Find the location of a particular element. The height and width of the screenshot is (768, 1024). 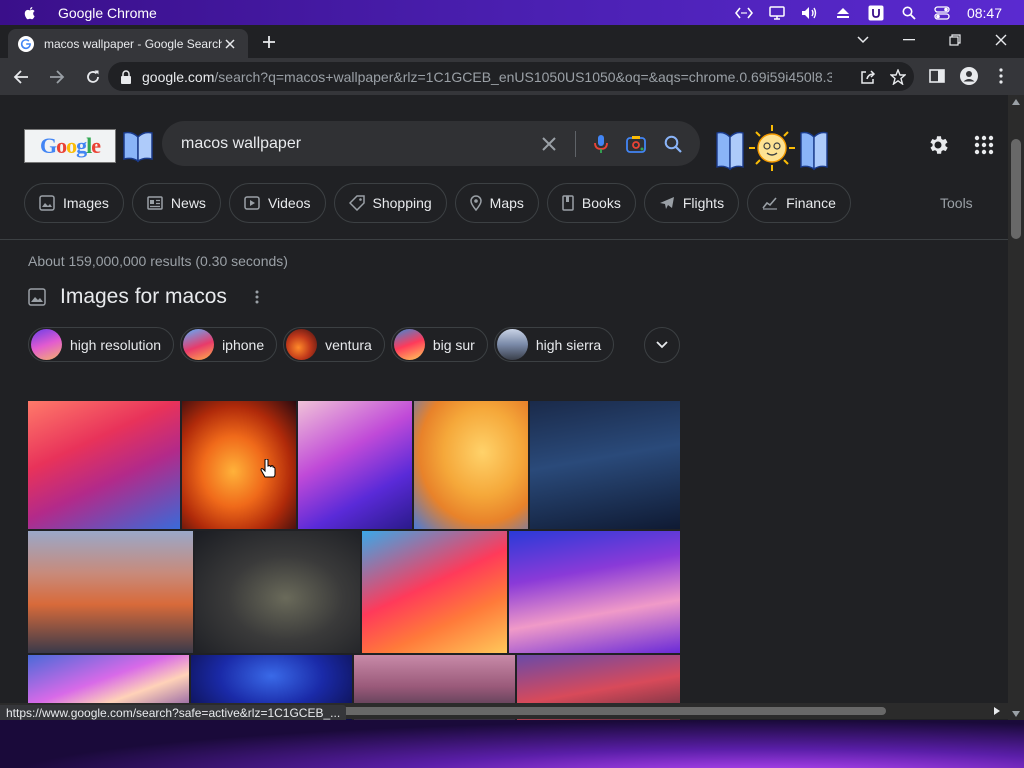

airplane-icon is located at coordinates (666, 203).